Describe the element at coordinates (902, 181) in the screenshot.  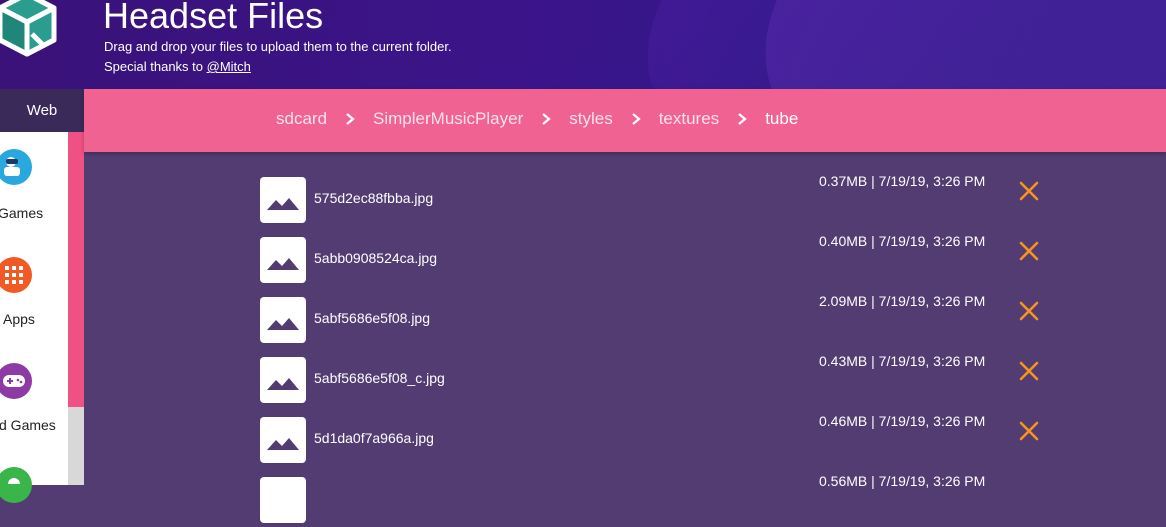
I see `file-meta: 0.37MB | 7/19/19, 3:26 PM` at that location.